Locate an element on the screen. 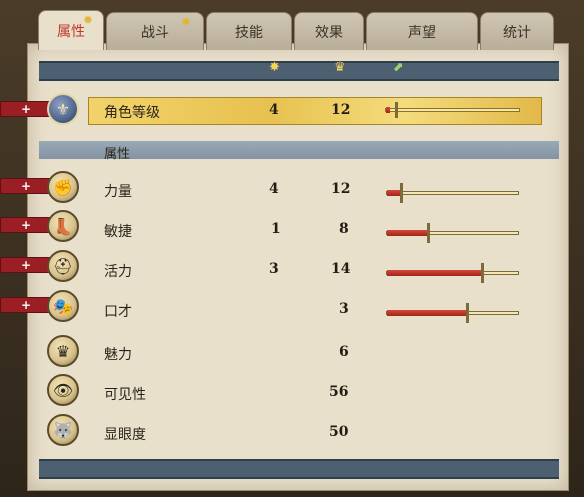 This screenshot has width=584, height=497. attribute-total: 3 is located at coordinates (344, 309).